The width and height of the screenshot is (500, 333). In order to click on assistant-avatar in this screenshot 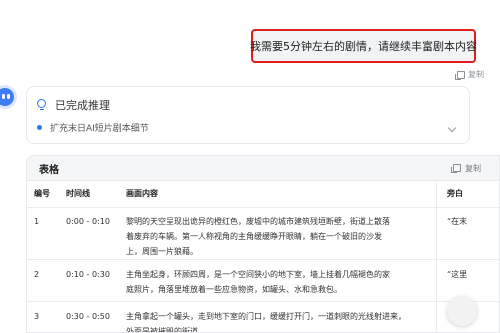, I will do `click(7, 97)`.